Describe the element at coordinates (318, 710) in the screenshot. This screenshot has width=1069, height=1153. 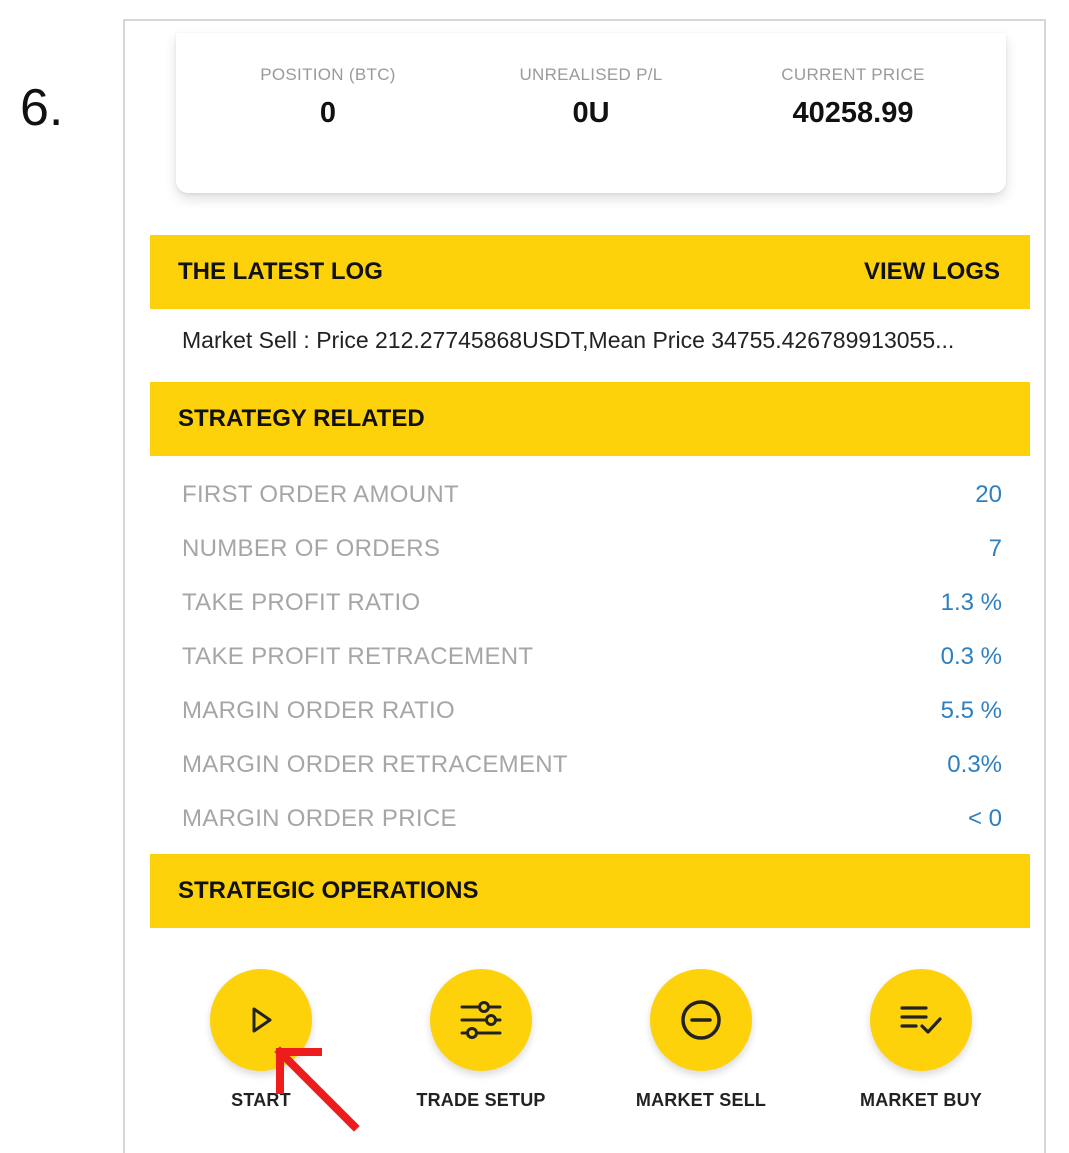
I see `param-label: MARGIN ORDER RATIO` at that location.